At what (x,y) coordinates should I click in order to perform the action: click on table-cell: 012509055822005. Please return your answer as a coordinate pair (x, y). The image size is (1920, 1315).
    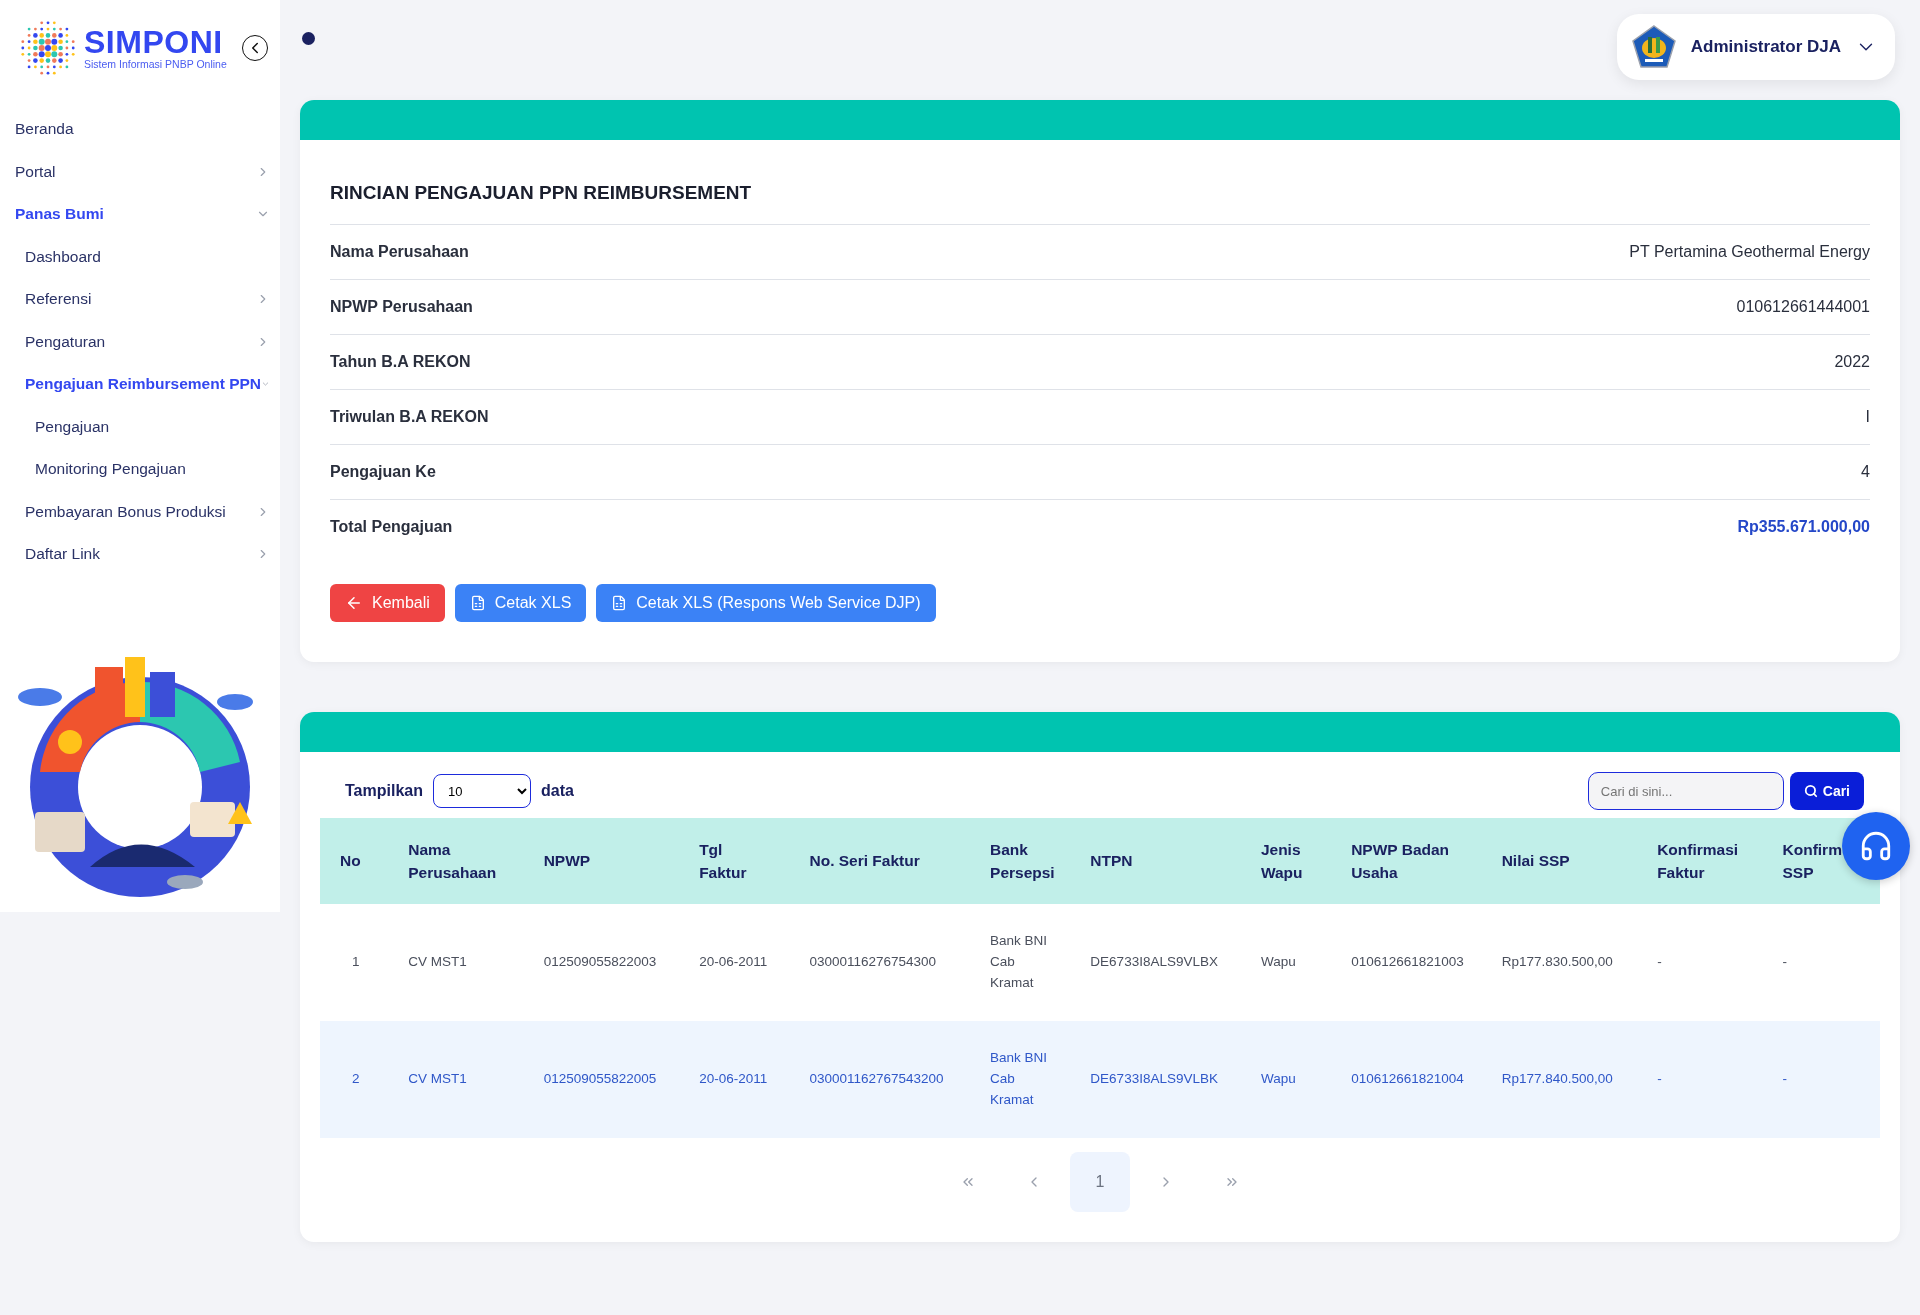
    Looking at the image, I should click on (603, 1079).